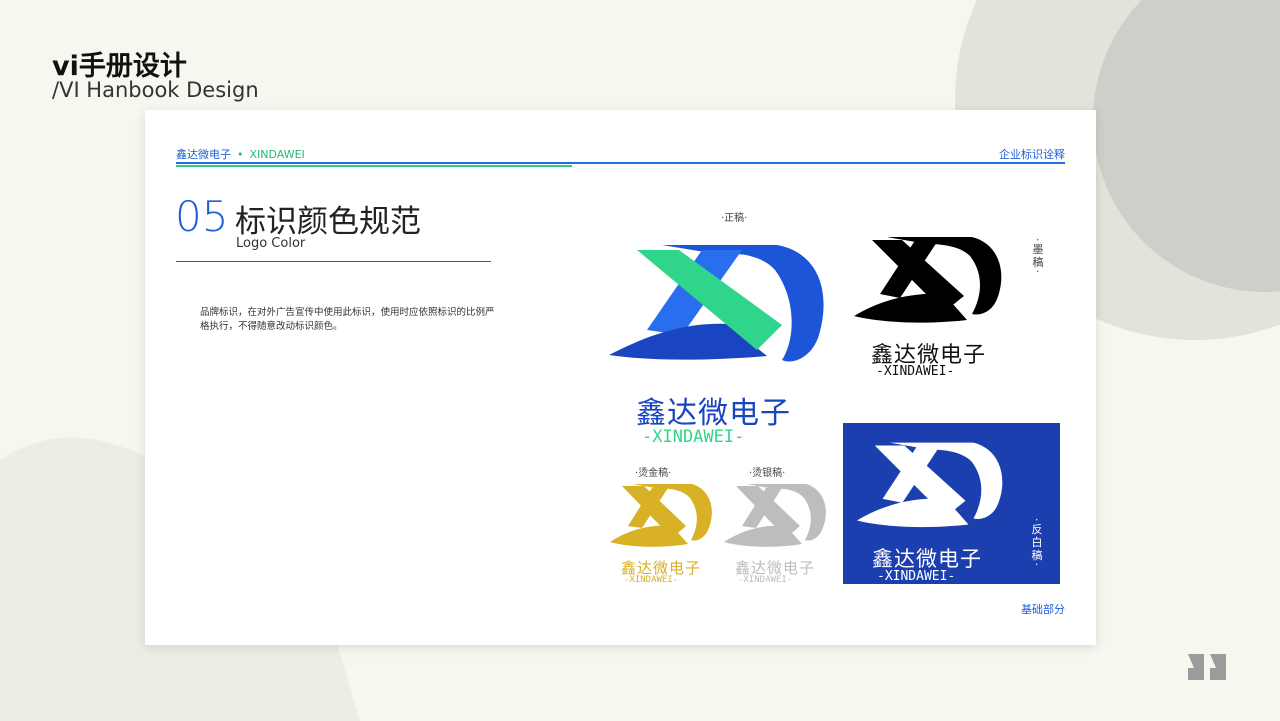  Describe the element at coordinates (693, 437) in the screenshot. I see `primary-logo-en-text: -XINDAWEI-` at that location.